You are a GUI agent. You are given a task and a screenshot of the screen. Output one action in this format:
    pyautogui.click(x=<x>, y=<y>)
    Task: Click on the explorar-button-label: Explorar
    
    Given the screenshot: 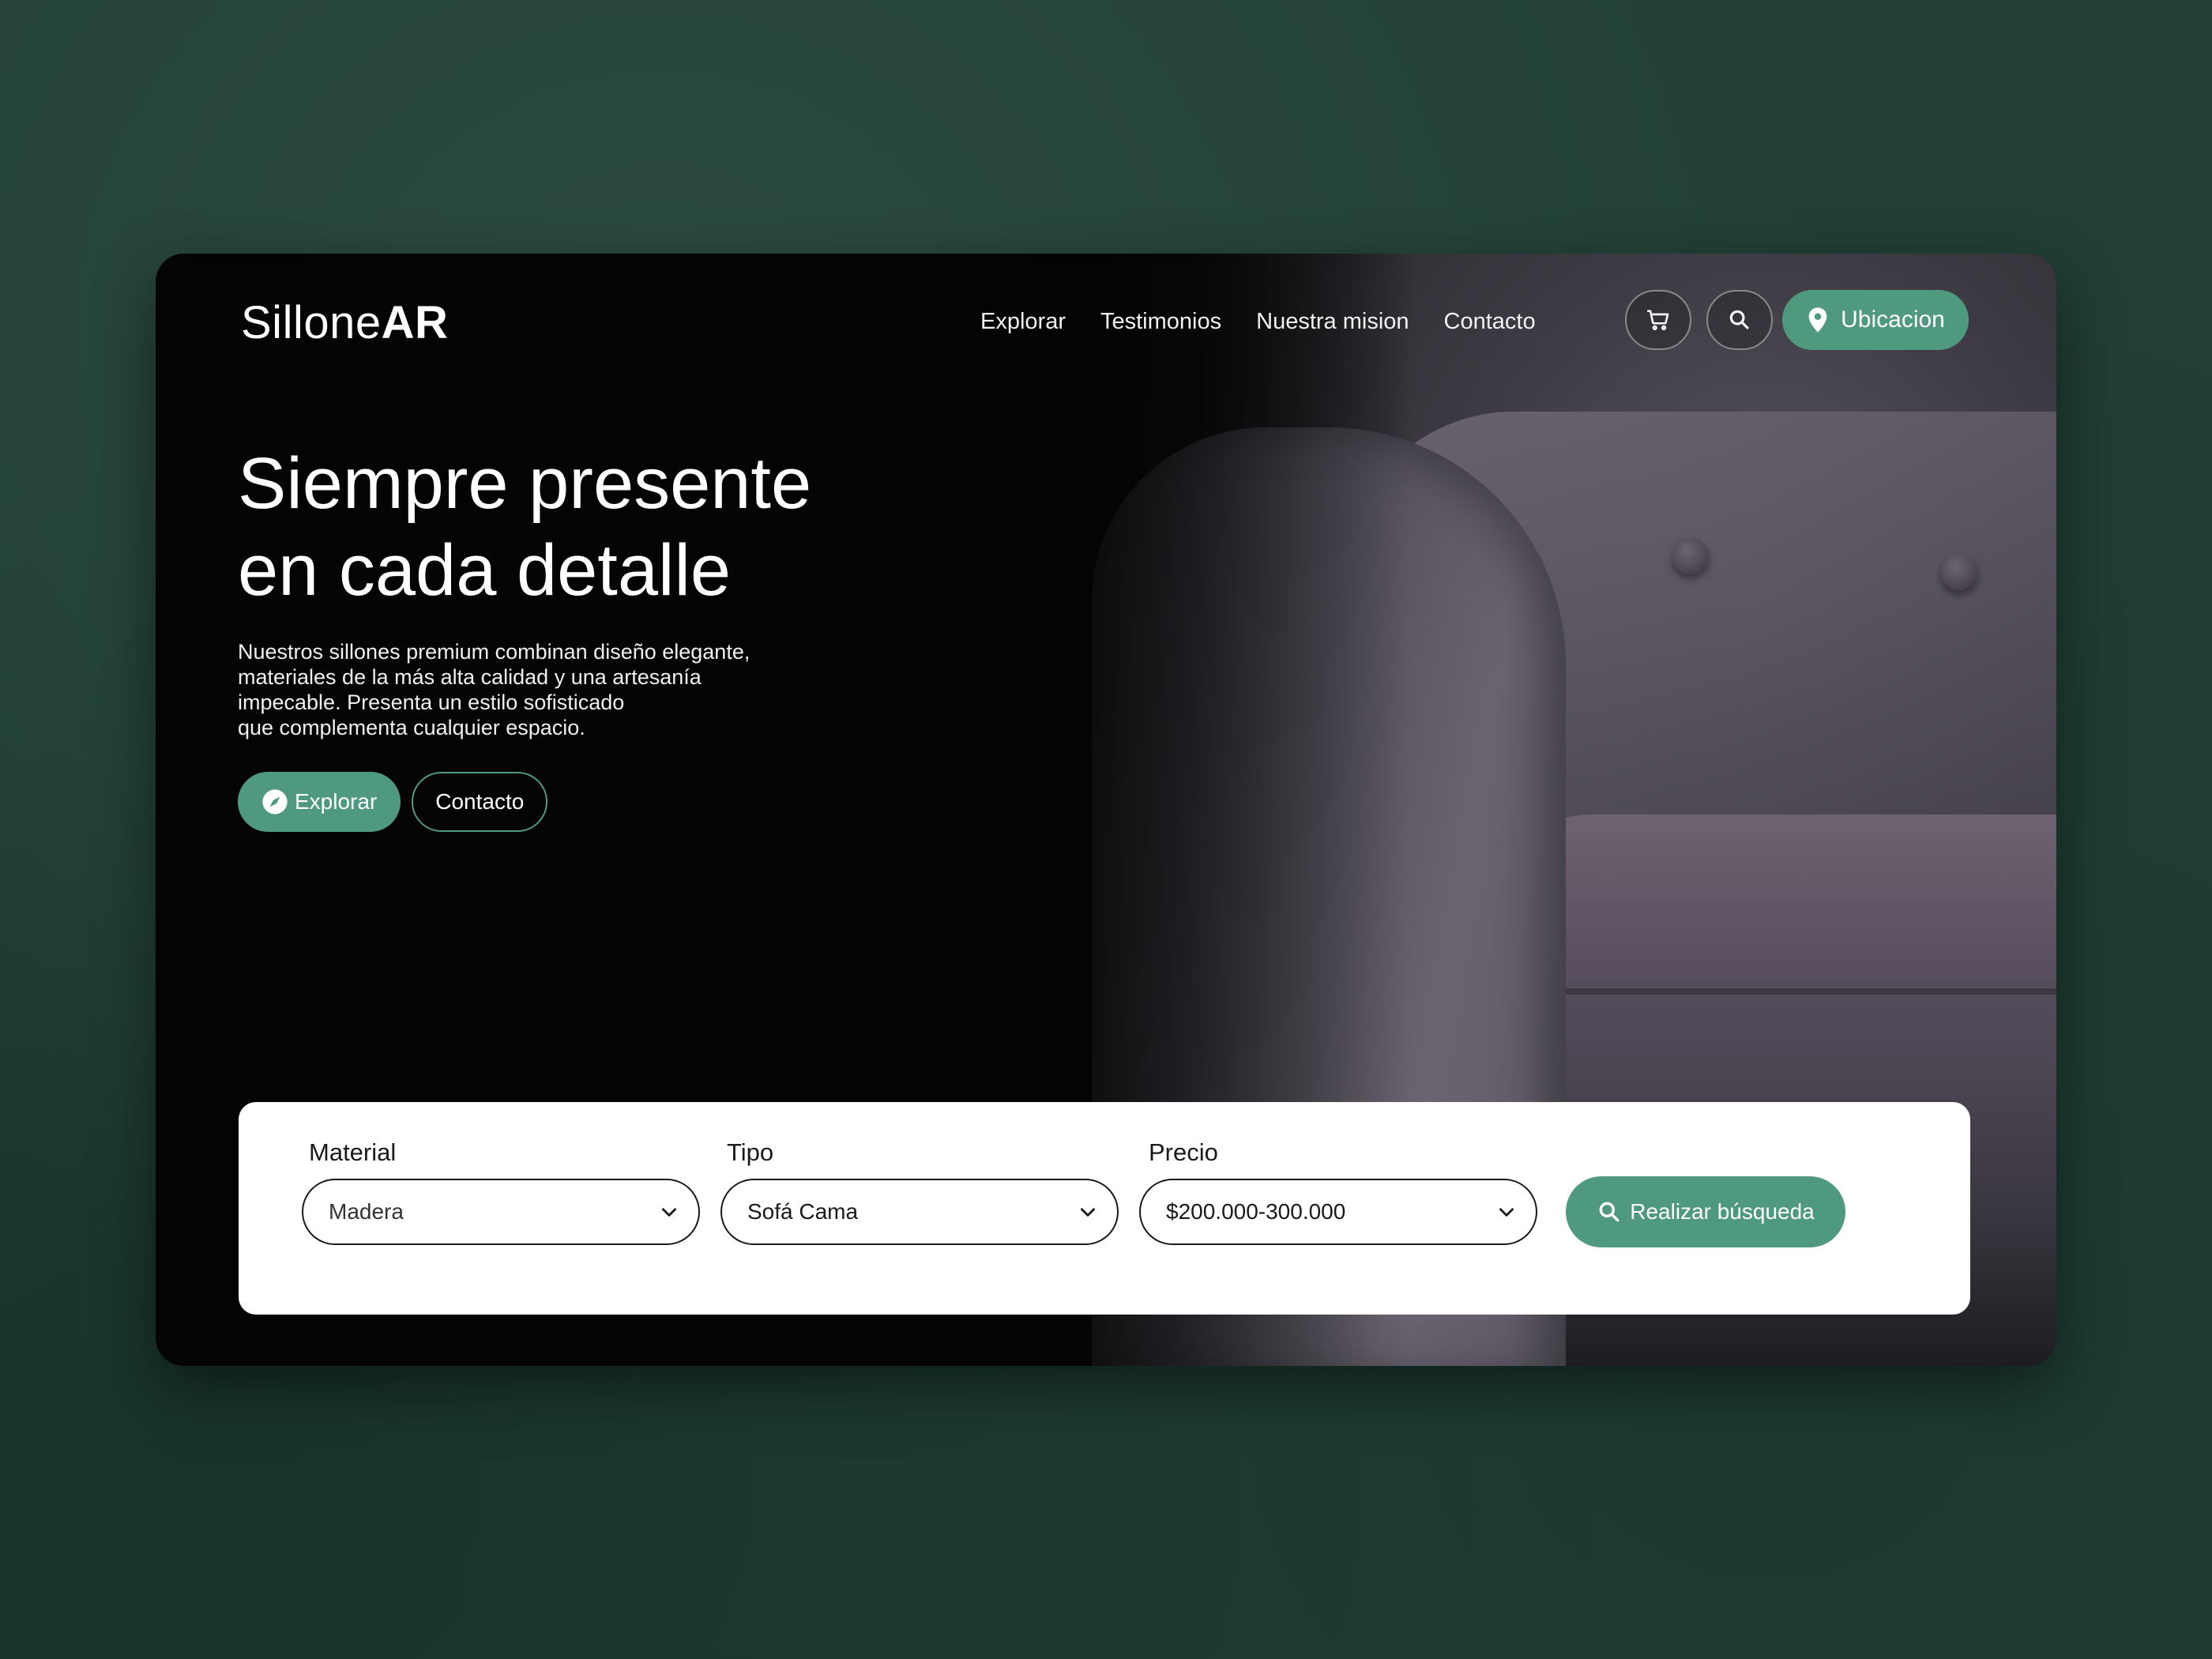 What is the action you would take?
    pyautogui.click(x=337, y=802)
    